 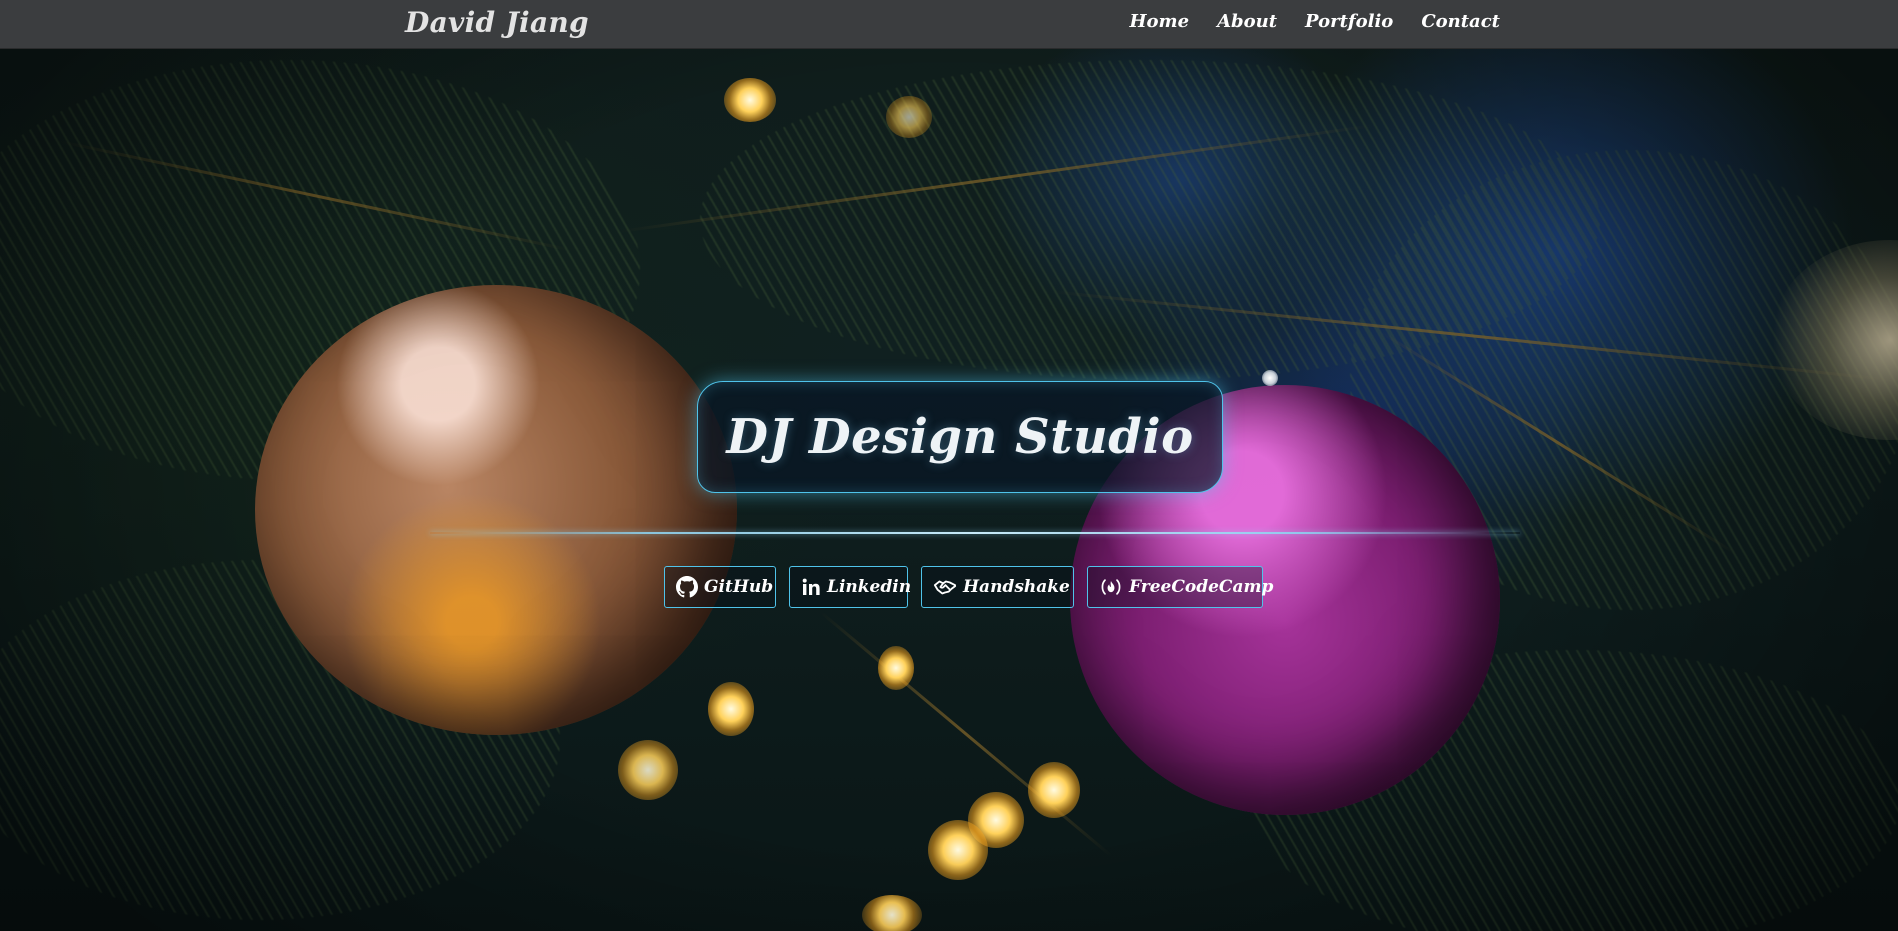 I want to click on top-navbar: David Jiang Home About Portfolio Contact, so click(x=949, y=24).